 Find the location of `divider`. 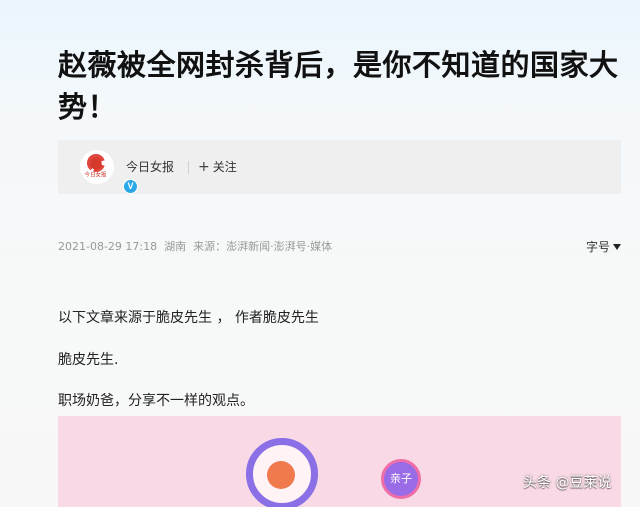

divider is located at coordinates (188, 167).